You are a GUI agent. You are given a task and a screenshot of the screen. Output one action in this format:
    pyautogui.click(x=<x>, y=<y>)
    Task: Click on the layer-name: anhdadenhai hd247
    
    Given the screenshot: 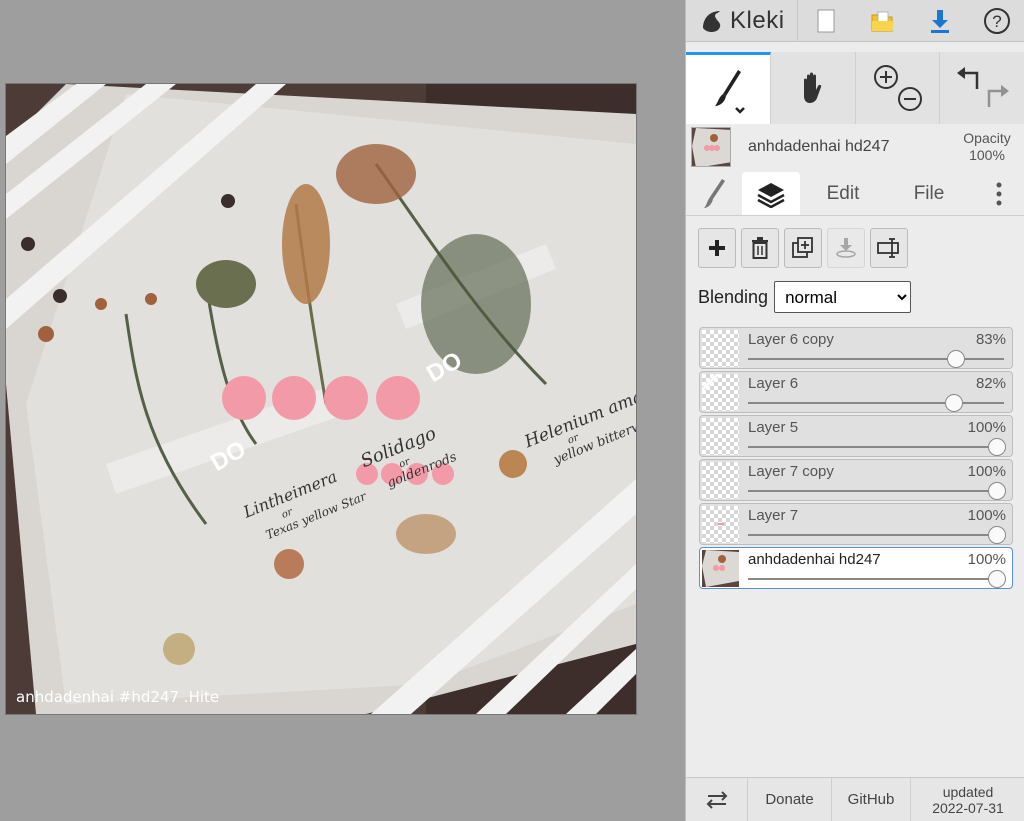 What is the action you would take?
    pyautogui.click(x=814, y=559)
    